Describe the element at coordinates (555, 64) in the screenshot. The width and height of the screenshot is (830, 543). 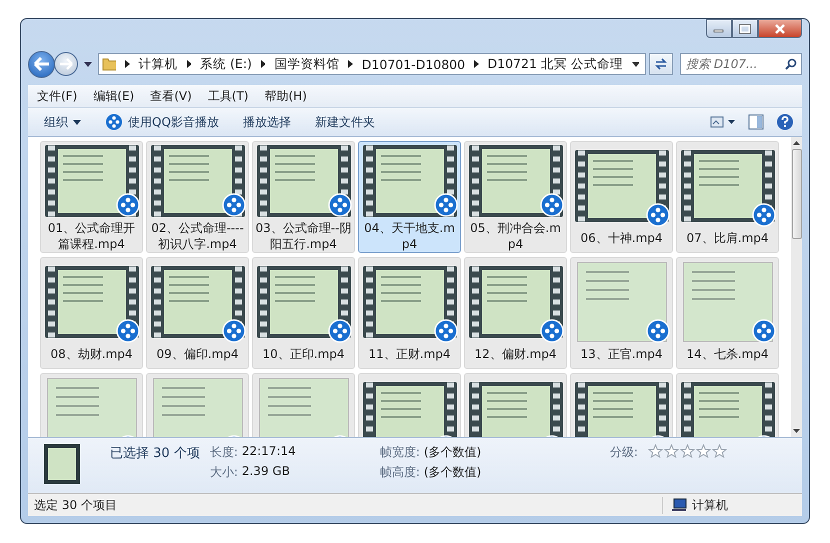
I see `breadcrumb: D10721 北冥 公式命理` at that location.